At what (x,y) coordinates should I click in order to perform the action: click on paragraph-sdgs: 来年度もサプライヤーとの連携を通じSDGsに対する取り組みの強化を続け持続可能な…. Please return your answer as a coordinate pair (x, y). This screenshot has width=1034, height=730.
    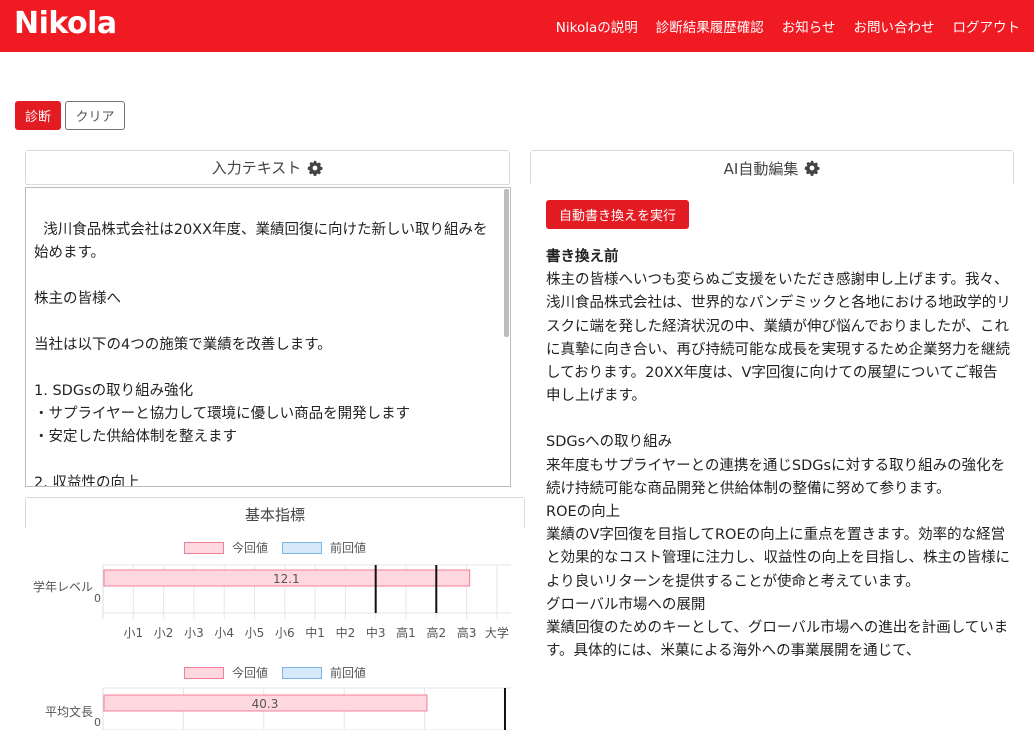
    Looking at the image, I should click on (776, 477).